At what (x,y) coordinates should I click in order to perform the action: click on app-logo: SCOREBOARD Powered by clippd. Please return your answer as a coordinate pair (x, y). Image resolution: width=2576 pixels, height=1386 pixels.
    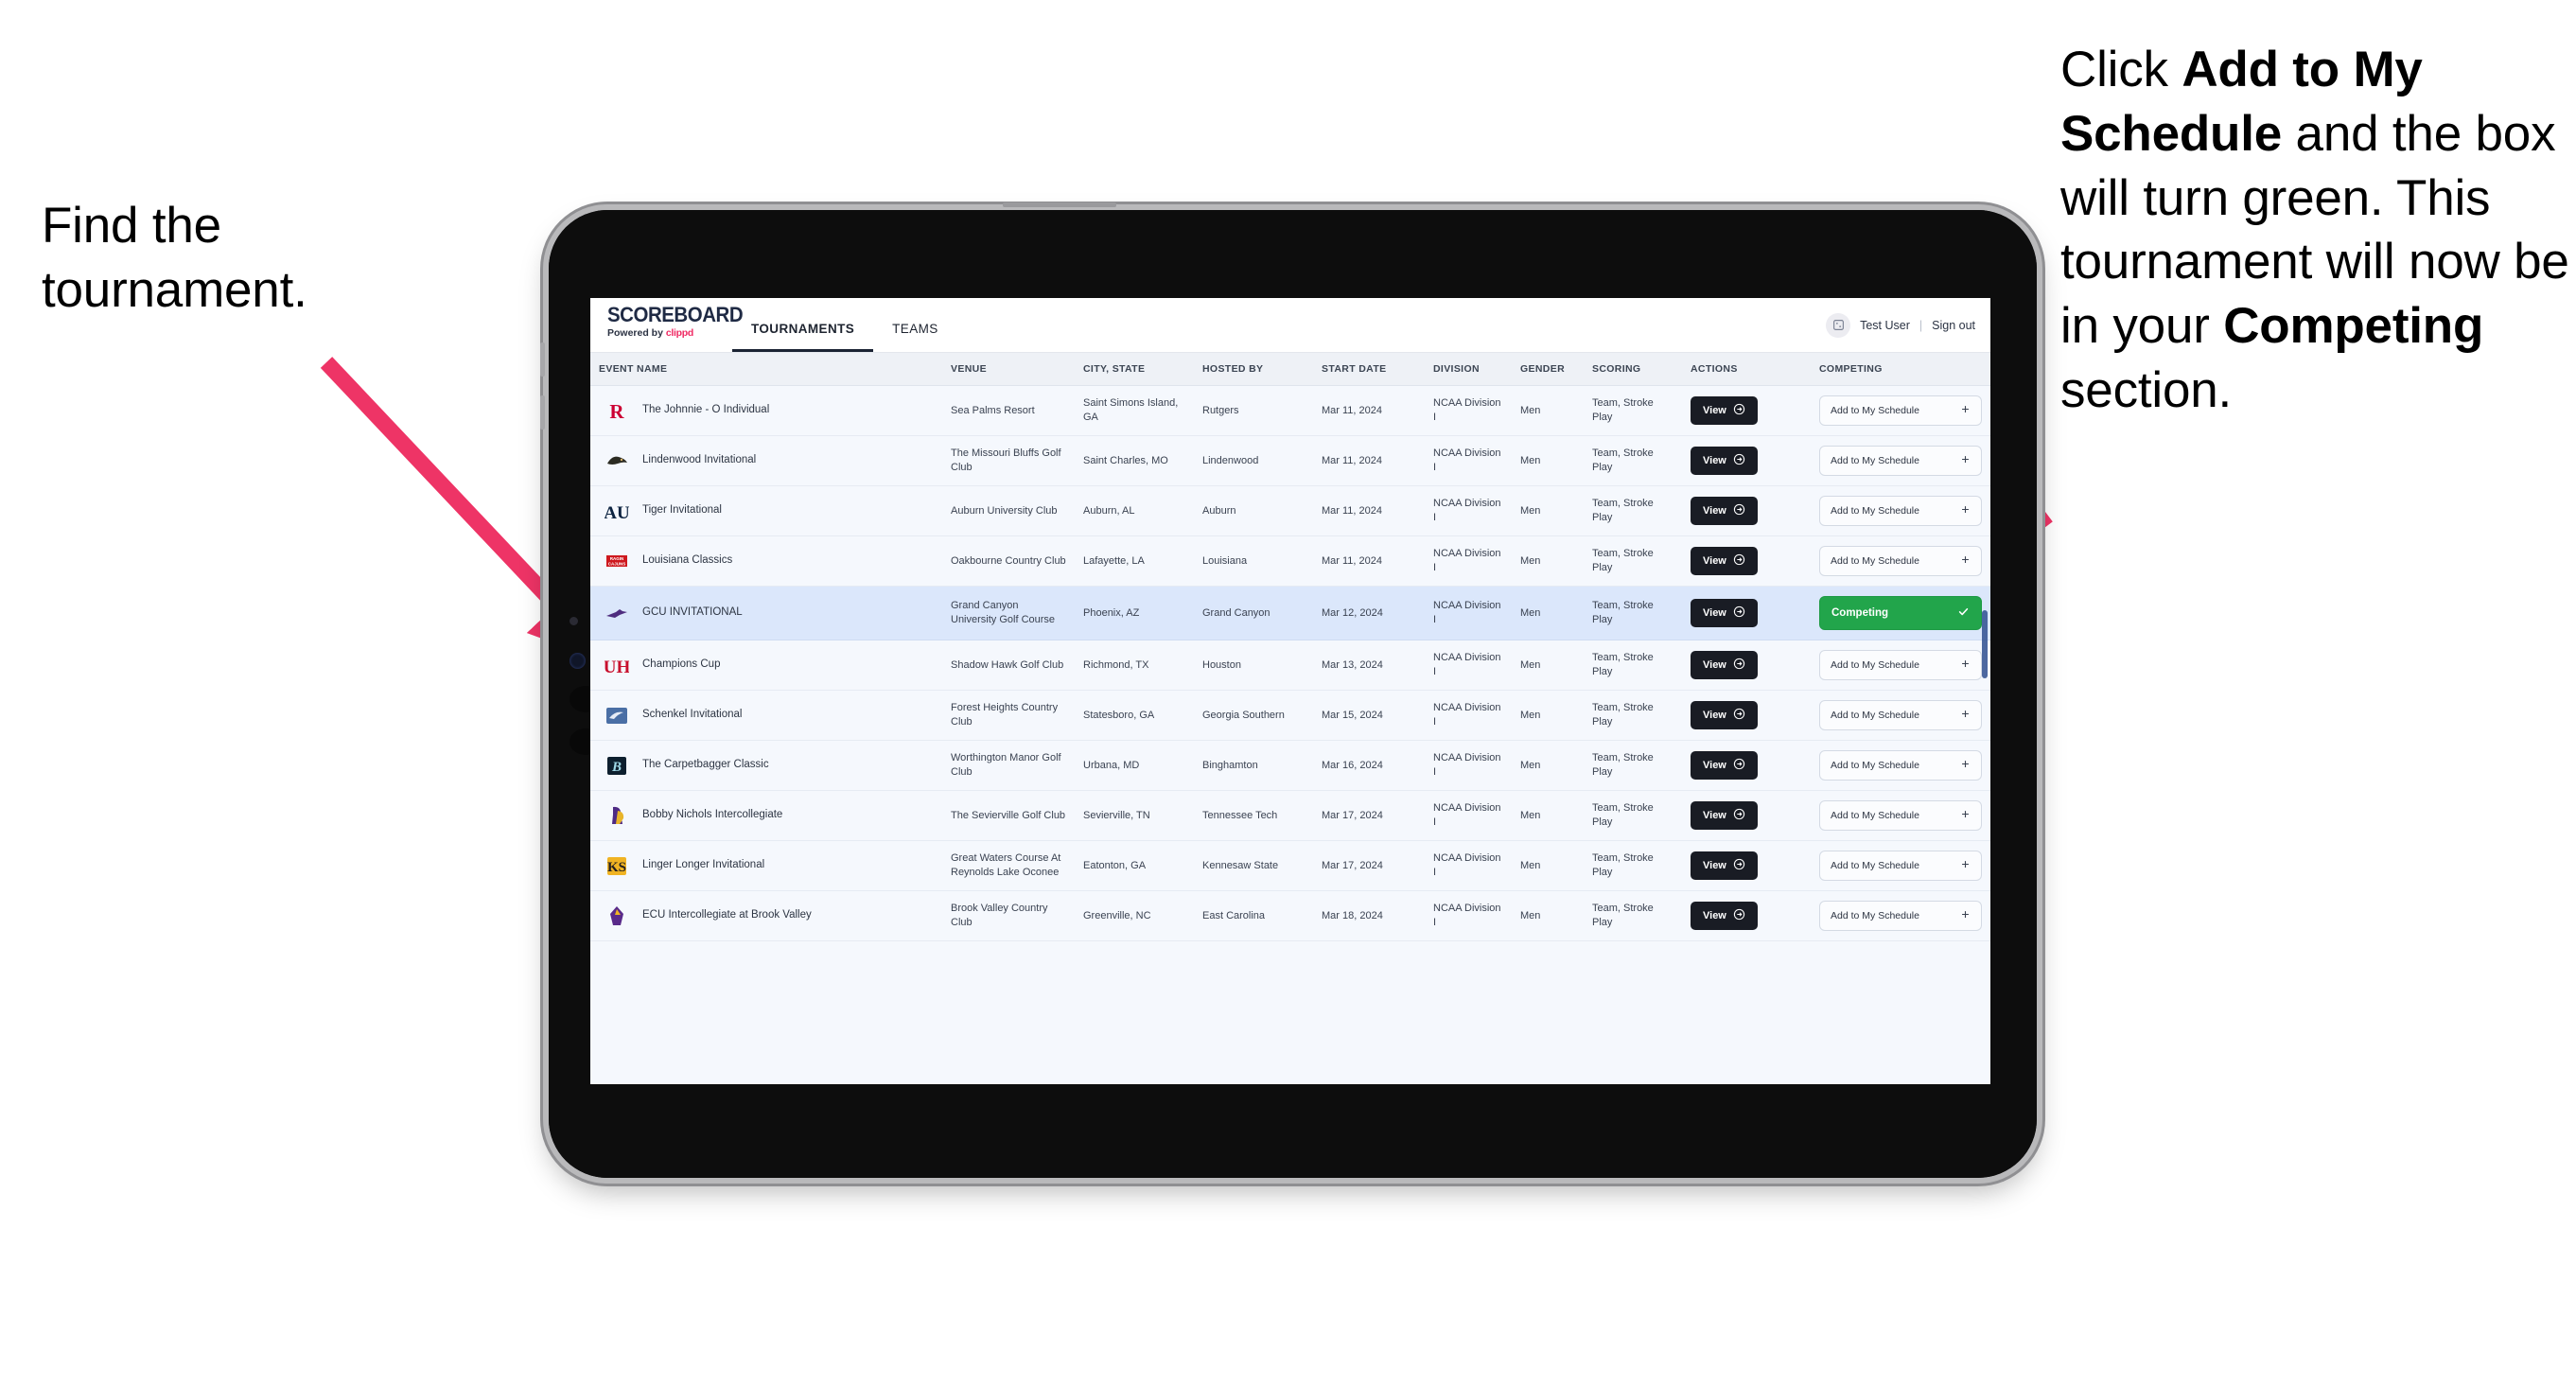
    Looking at the image, I should click on (667, 325).